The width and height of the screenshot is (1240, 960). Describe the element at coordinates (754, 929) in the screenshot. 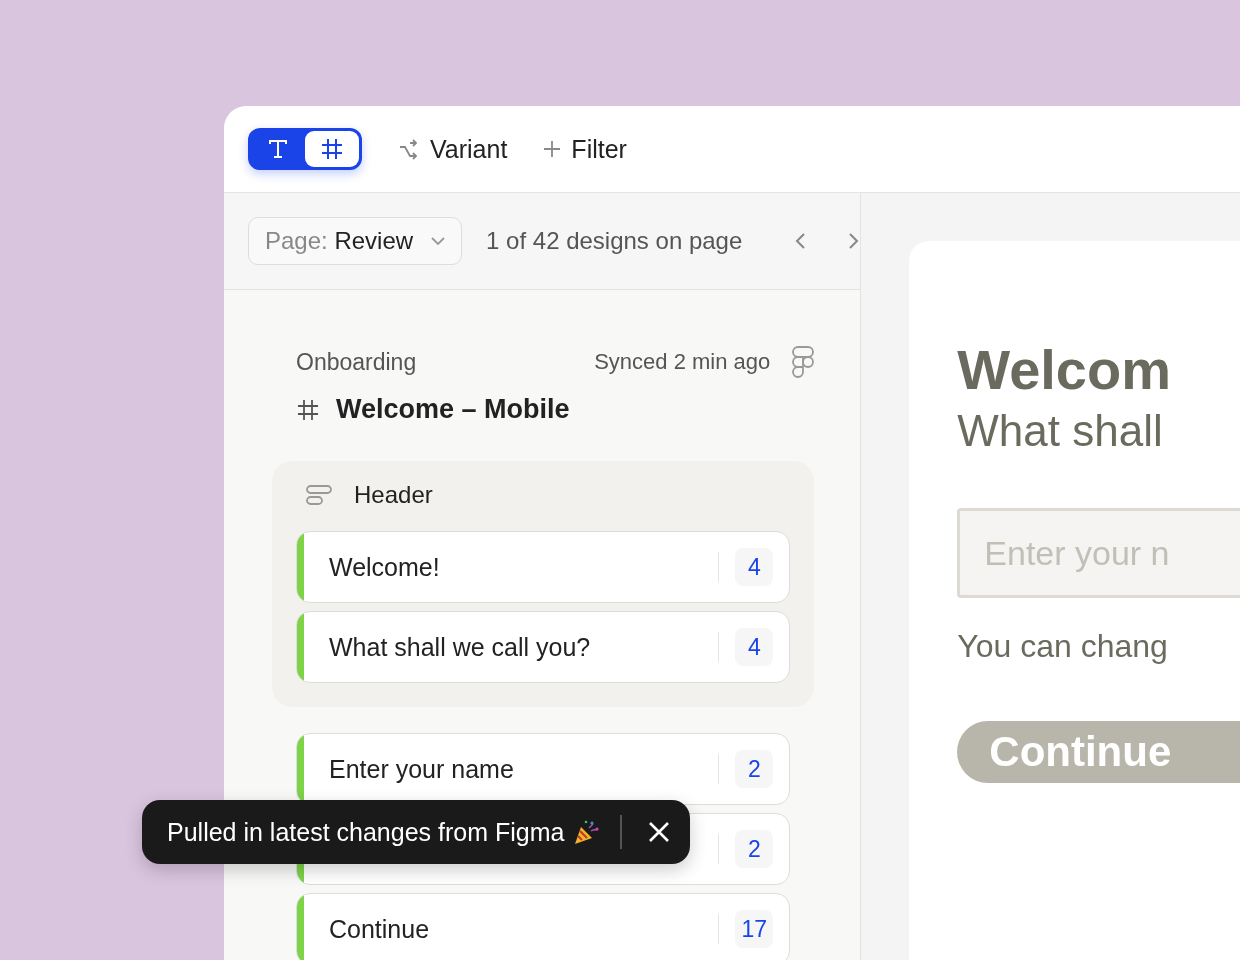

I see `usage-count: 17` at that location.